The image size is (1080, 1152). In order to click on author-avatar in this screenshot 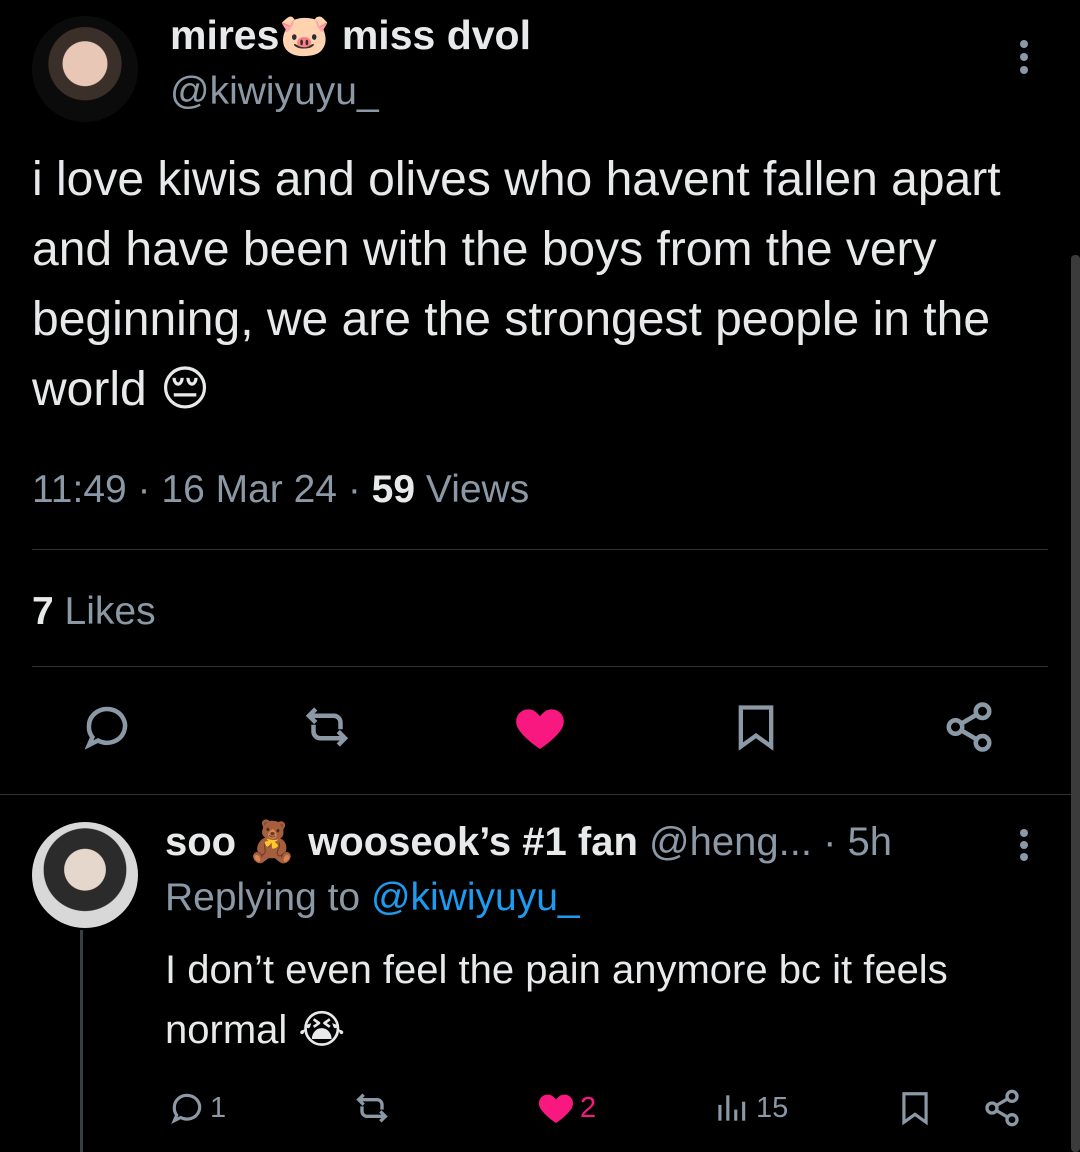, I will do `click(85, 69)`.